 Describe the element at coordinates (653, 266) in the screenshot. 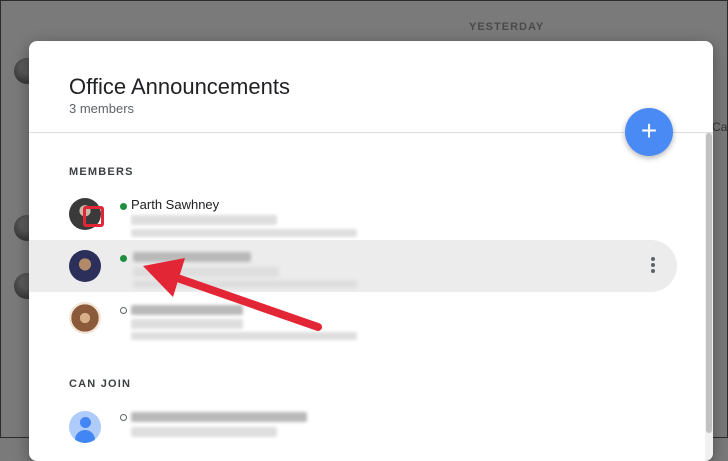

I see `more-options-icon` at that location.